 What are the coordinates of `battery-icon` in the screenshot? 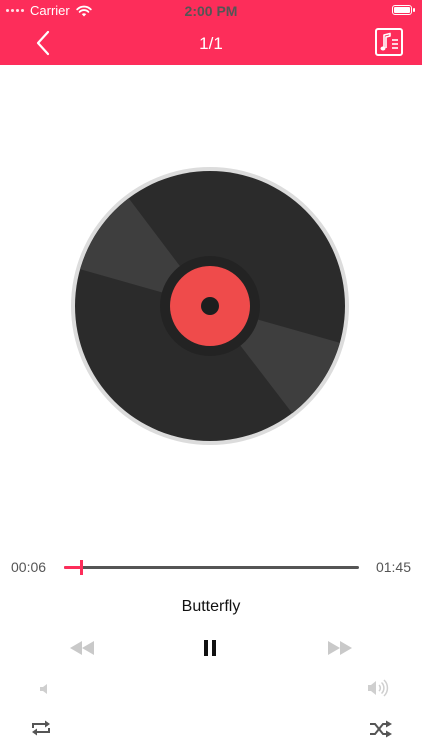 It's located at (403, 10).